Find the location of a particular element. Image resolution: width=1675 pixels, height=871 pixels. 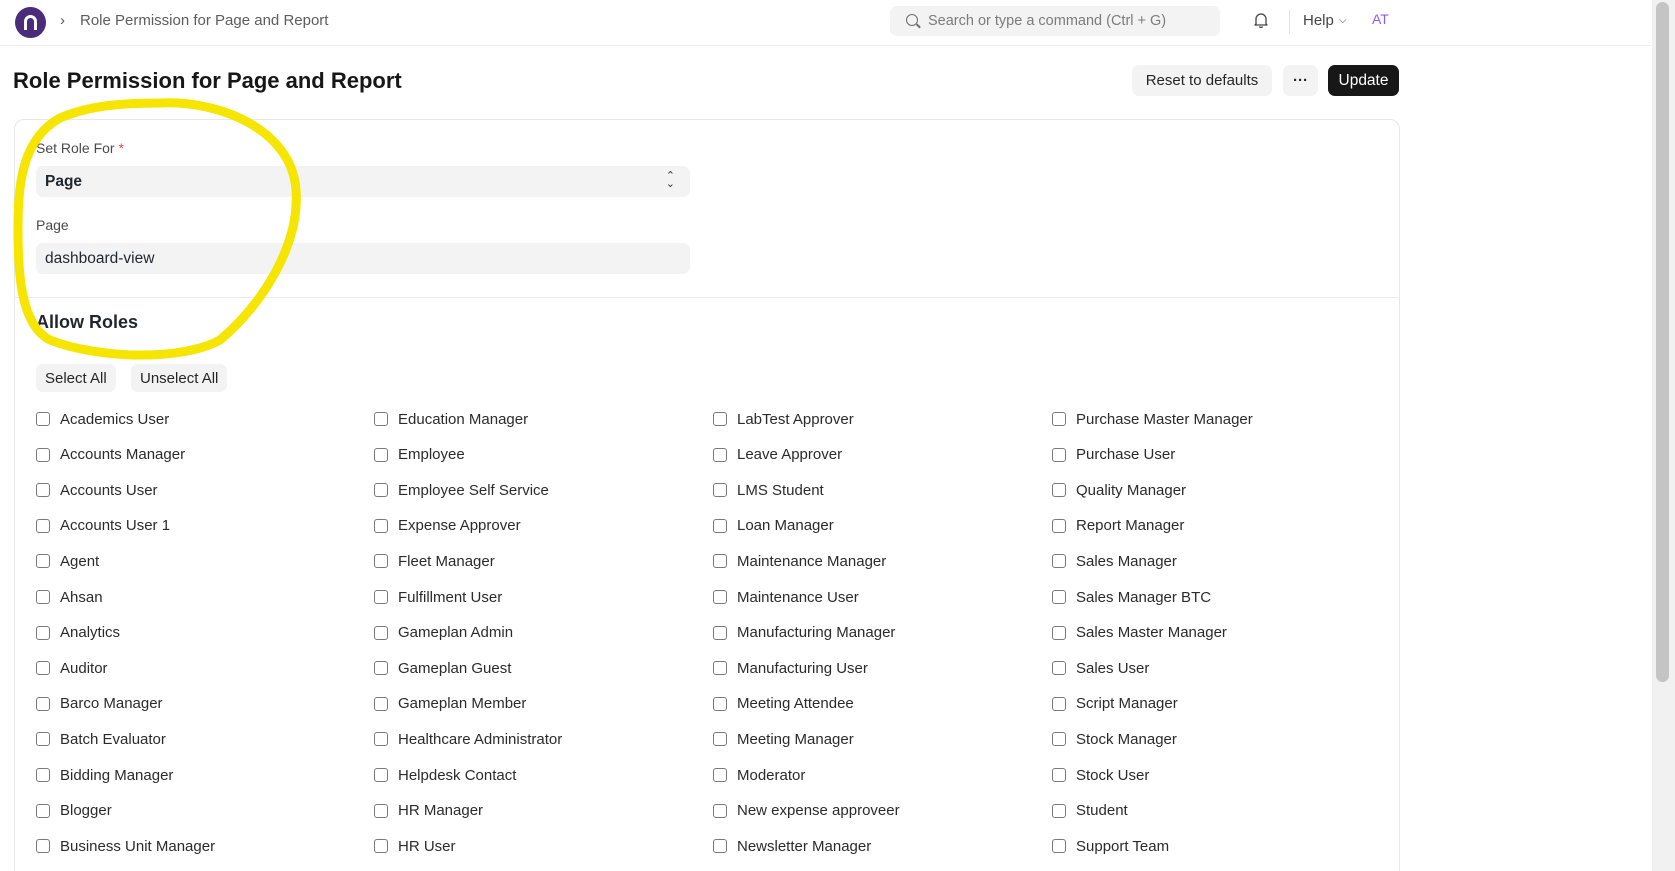

role-checkbox-row: Manufacturing User is located at coordinates (790, 668).